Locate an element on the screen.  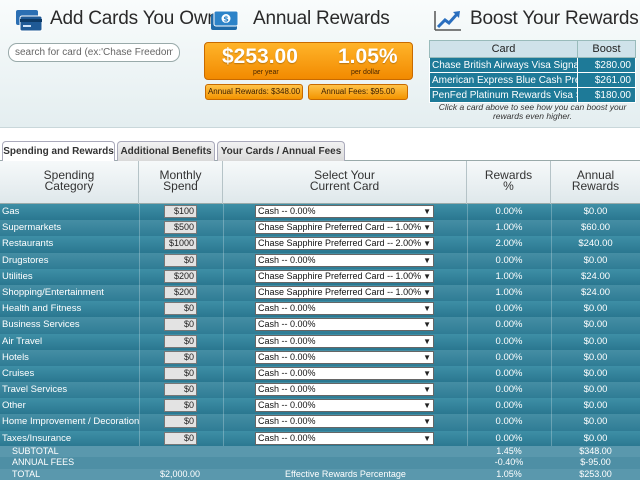
col-annual-line2: Rewards is located at coordinates (595, 186).